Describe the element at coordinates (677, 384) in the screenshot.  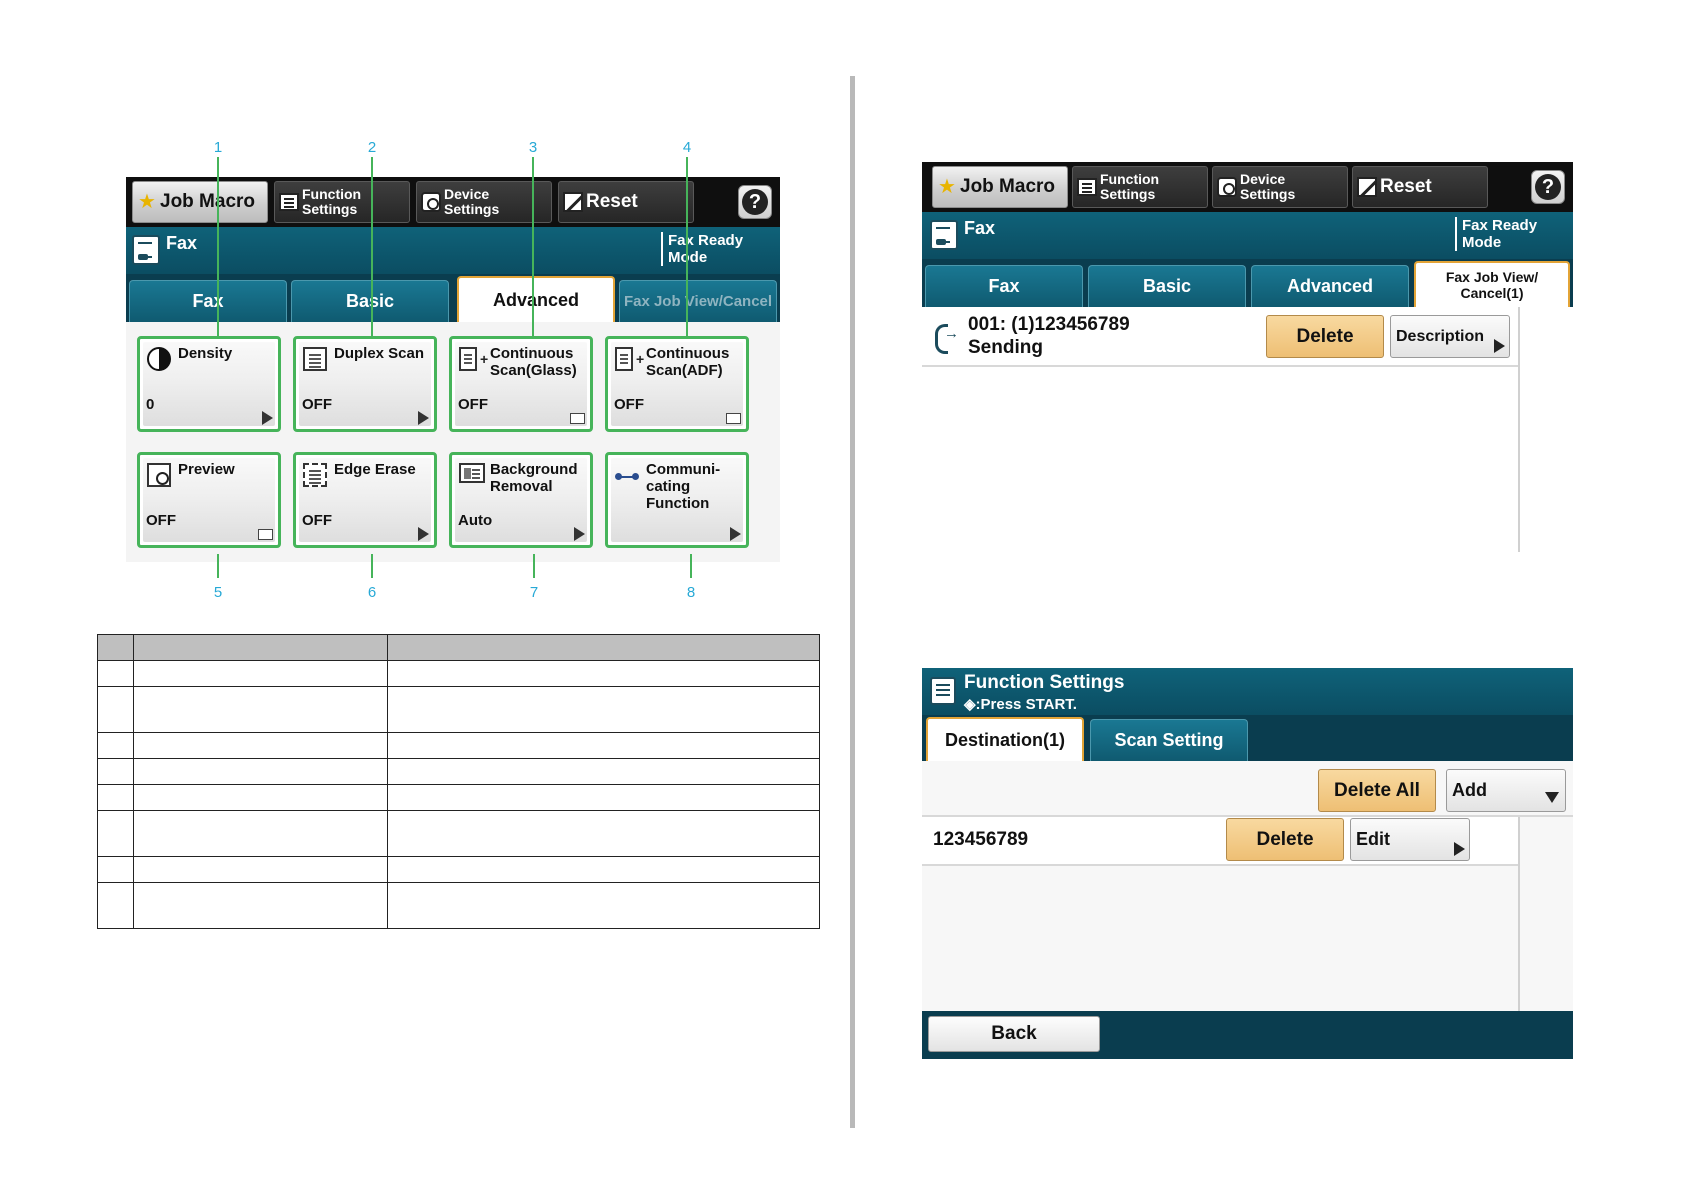
I see `continuous-scan-adf-tile: Continuous Scan(ADF) OFF` at that location.